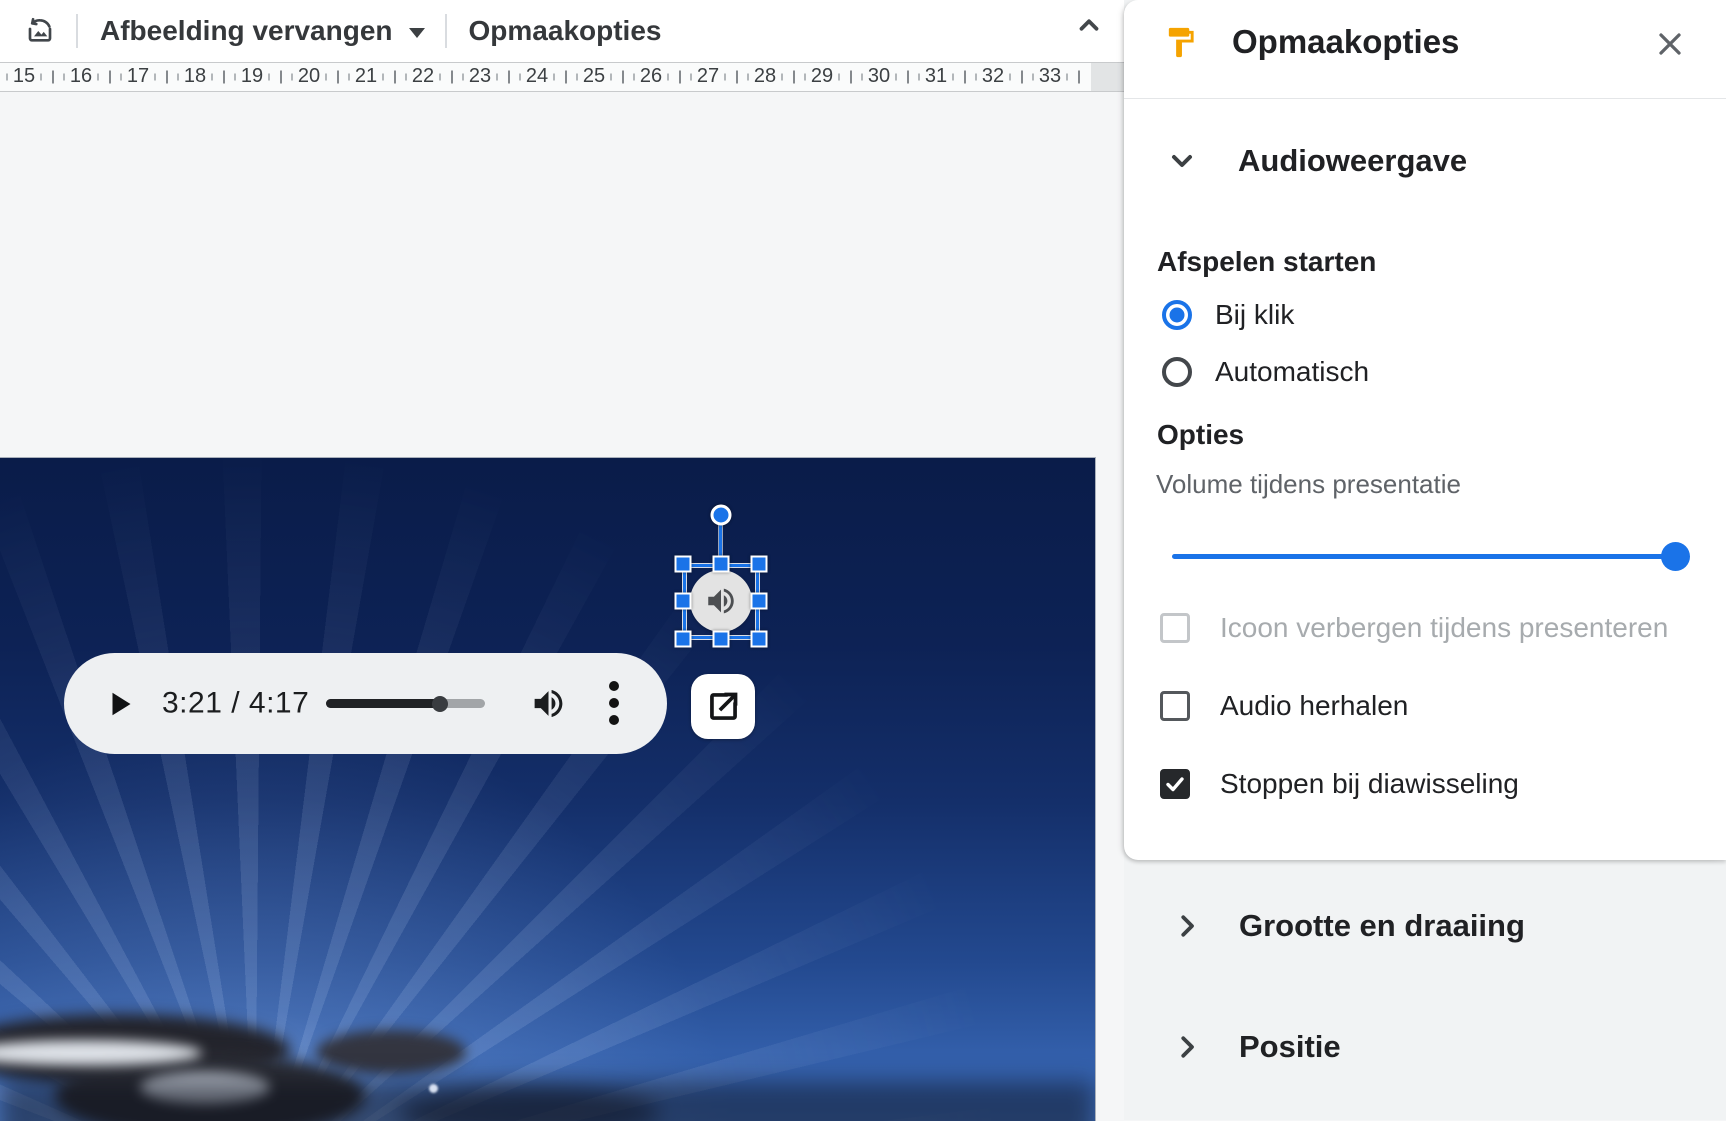 This screenshot has height=1121, width=1726. Describe the element at coordinates (1107, 77) in the screenshot. I see `ruler-end-cap` at that location.